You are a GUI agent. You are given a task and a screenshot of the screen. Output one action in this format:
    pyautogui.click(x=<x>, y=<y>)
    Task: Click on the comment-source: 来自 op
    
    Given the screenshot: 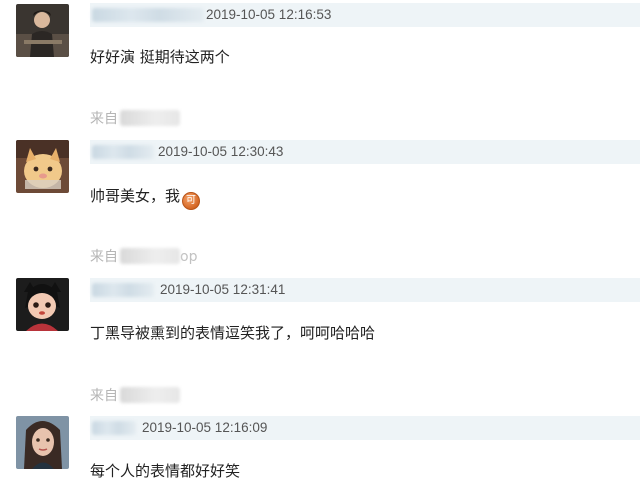 What is the action you would take?
    pyautogui.click(x=143, y=256)
    